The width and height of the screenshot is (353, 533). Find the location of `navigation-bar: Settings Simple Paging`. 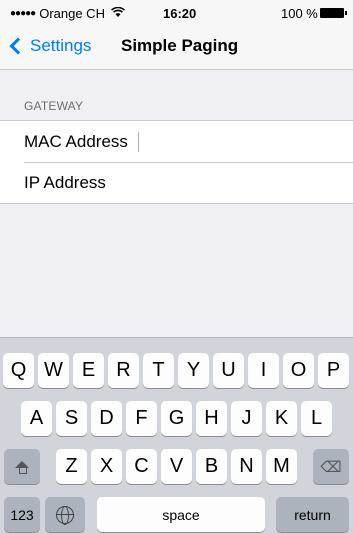

navigation-bar: Settings Simple Paging is located at coordinates (176, 48).